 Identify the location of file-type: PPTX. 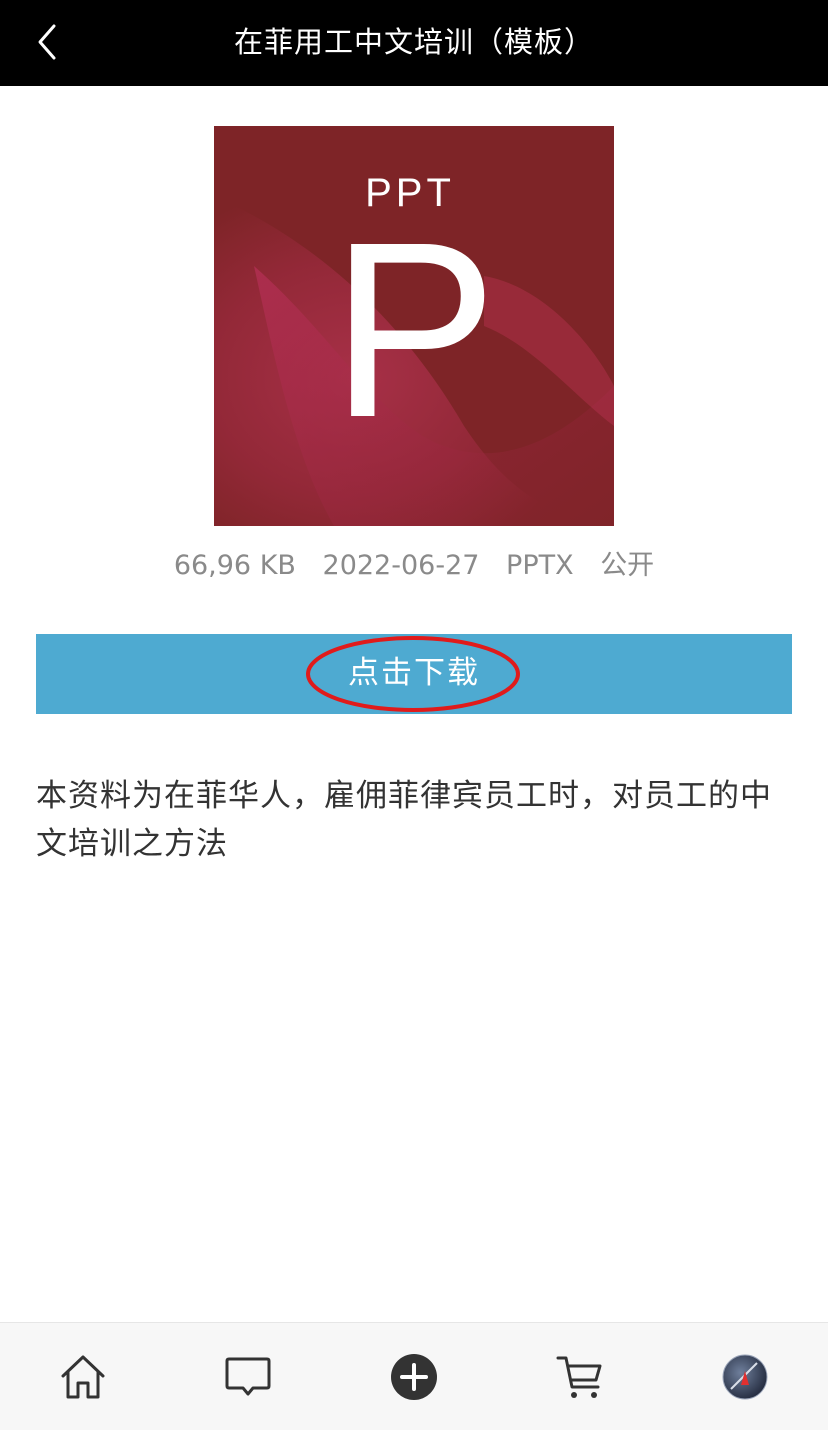
(540, 565).